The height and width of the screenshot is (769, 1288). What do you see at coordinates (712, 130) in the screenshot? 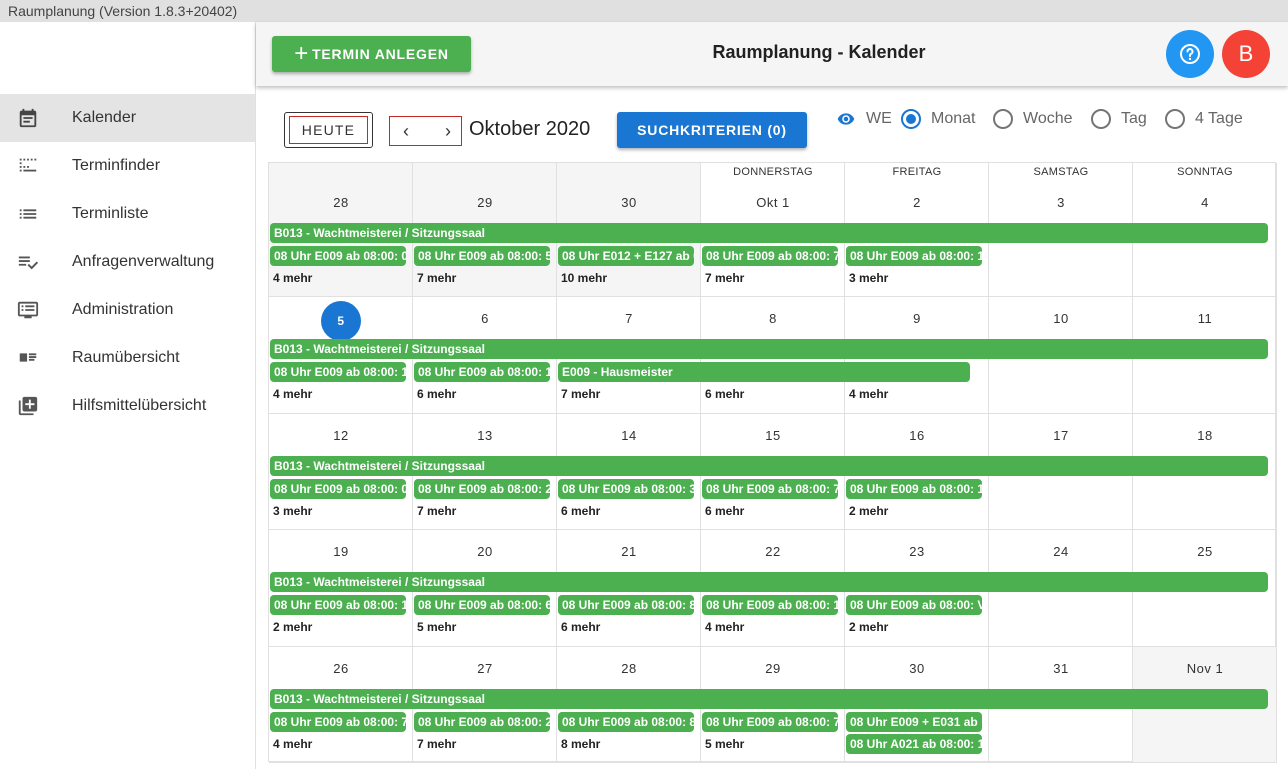
I see `search-criteria-button: SUCHKRITERIEN (0)` at bounding box center [712, 130].